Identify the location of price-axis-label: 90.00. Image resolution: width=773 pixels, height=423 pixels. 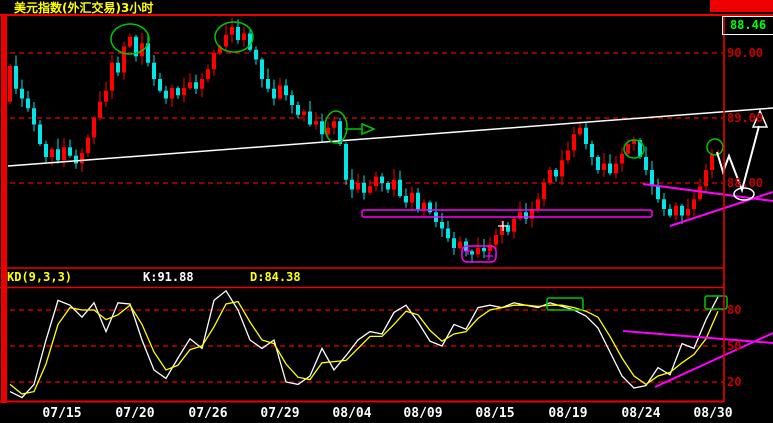
(745, 53).